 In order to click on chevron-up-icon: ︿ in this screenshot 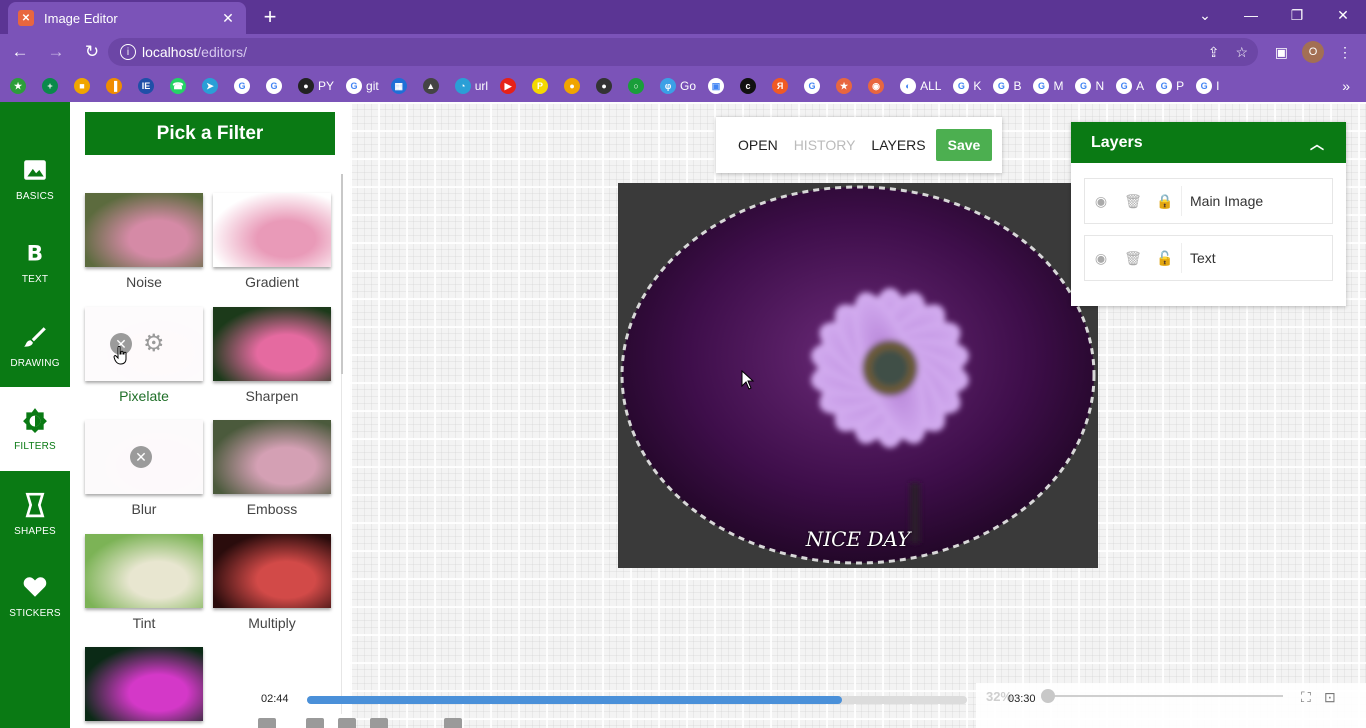, I will do `click(1317, 144)`.